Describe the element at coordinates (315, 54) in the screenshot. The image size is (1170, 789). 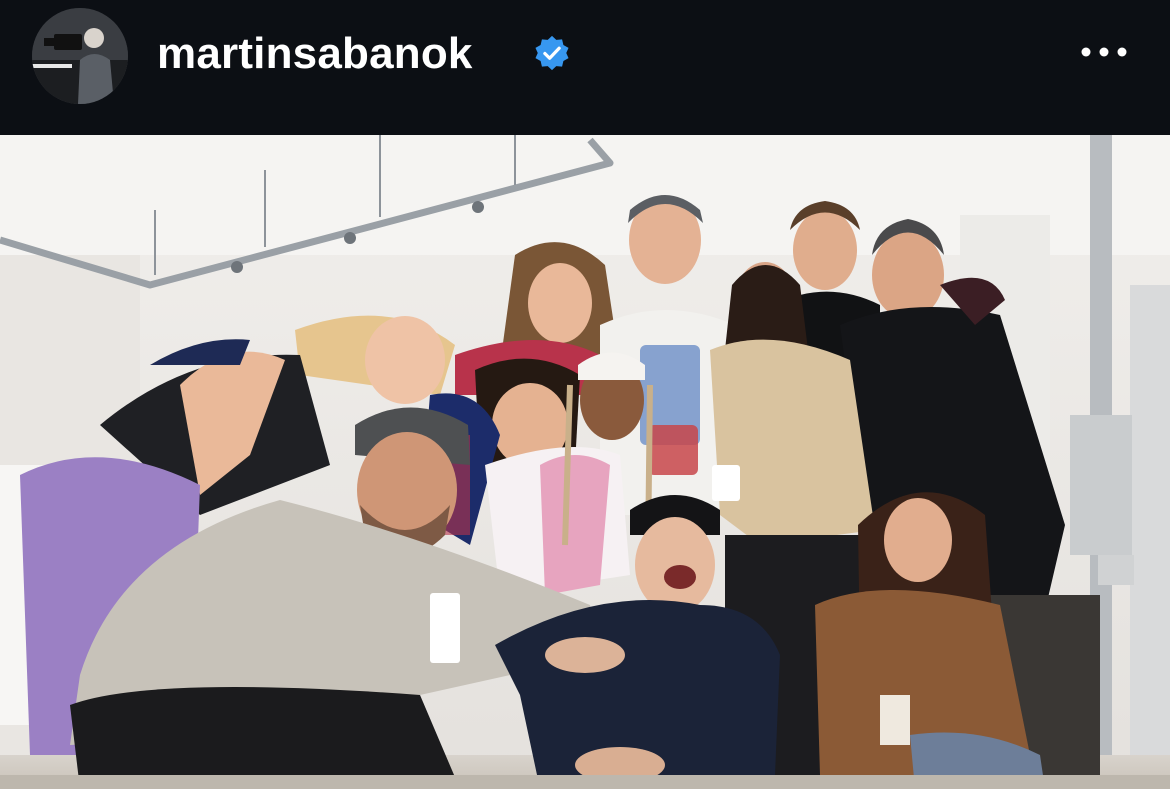
I see `username: martinsabanok` at that location.